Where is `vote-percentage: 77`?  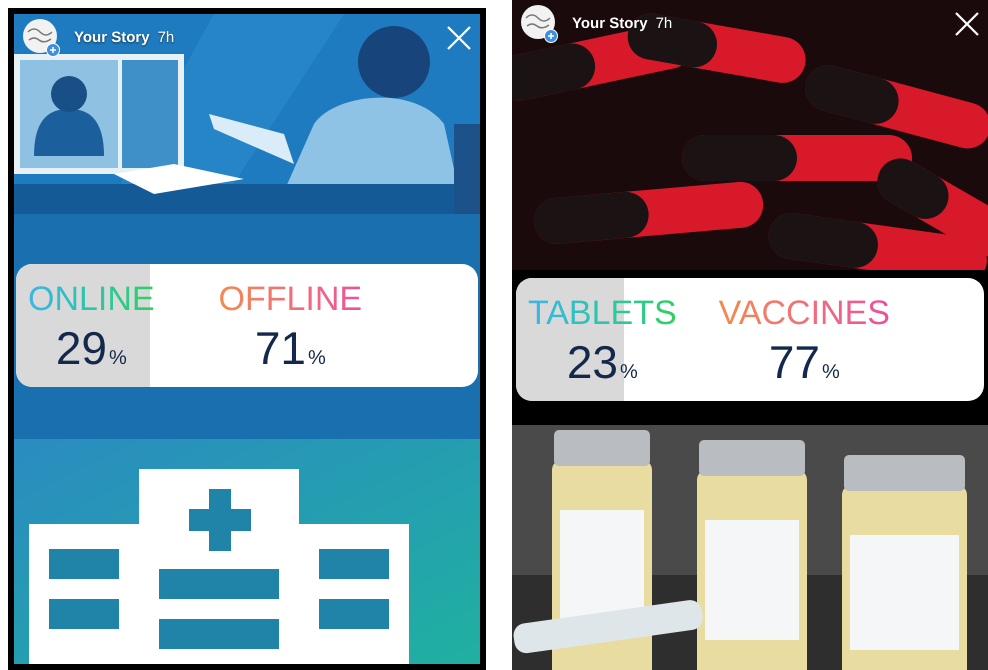 vote-percentage: 77 is located at coordinates (794, 361).